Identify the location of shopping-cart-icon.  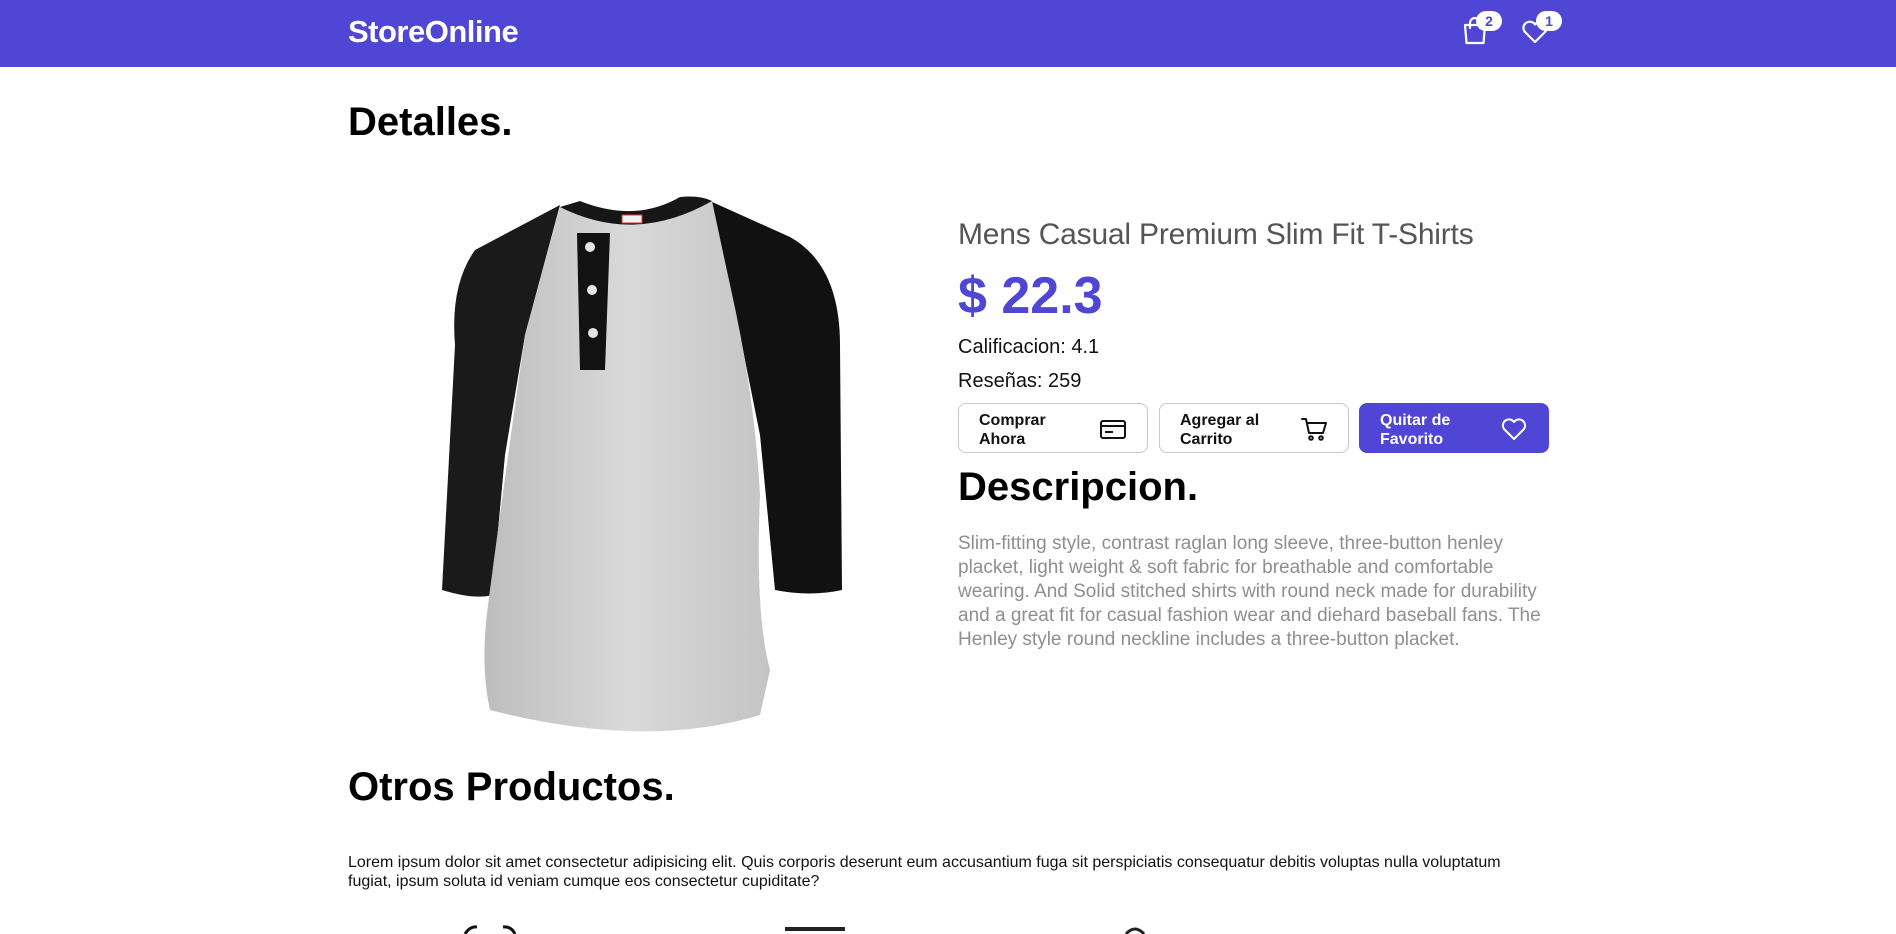
(1314, 429).